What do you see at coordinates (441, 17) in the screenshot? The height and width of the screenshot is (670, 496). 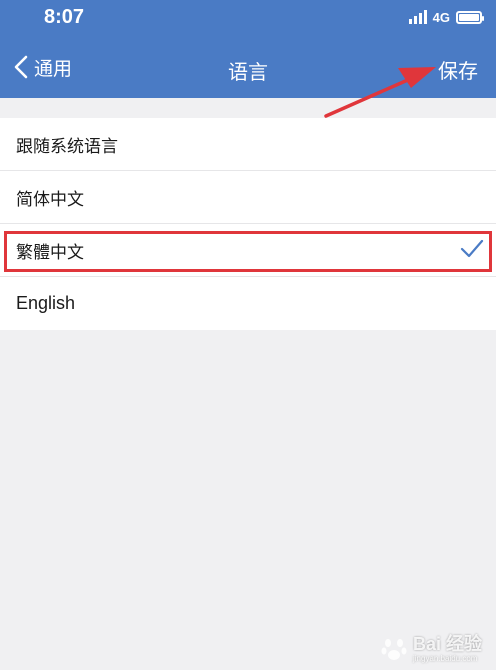 I see `network-label: 4G` at bounding box center [441, 17].